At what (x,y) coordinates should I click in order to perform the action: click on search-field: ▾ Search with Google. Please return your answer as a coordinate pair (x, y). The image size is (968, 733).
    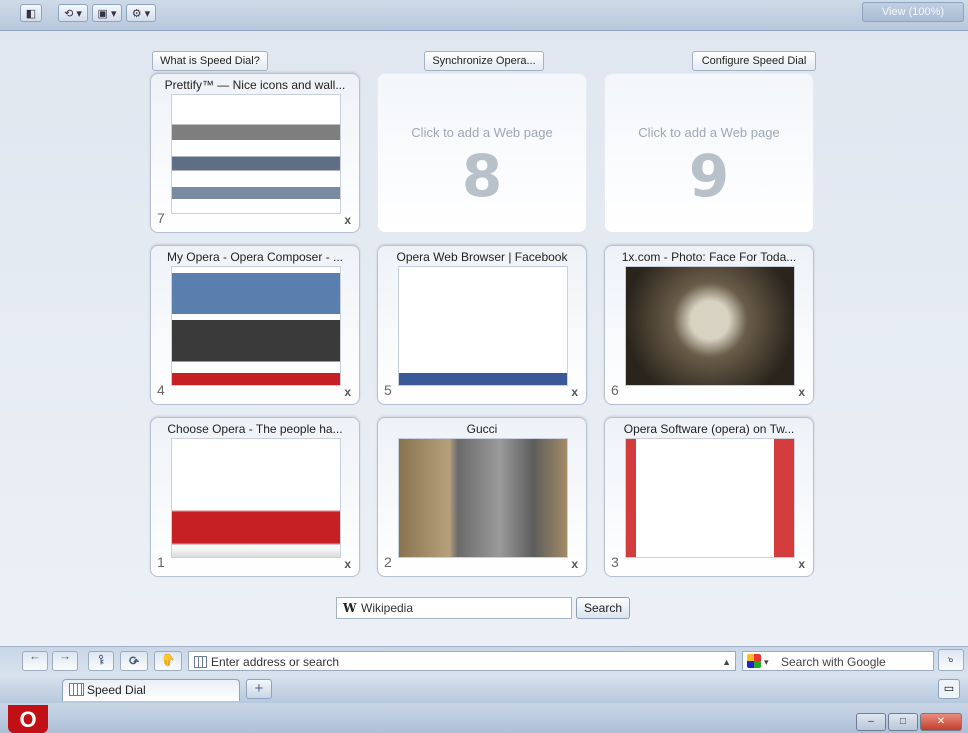
    Looking at the image, I should click on (838, 661).